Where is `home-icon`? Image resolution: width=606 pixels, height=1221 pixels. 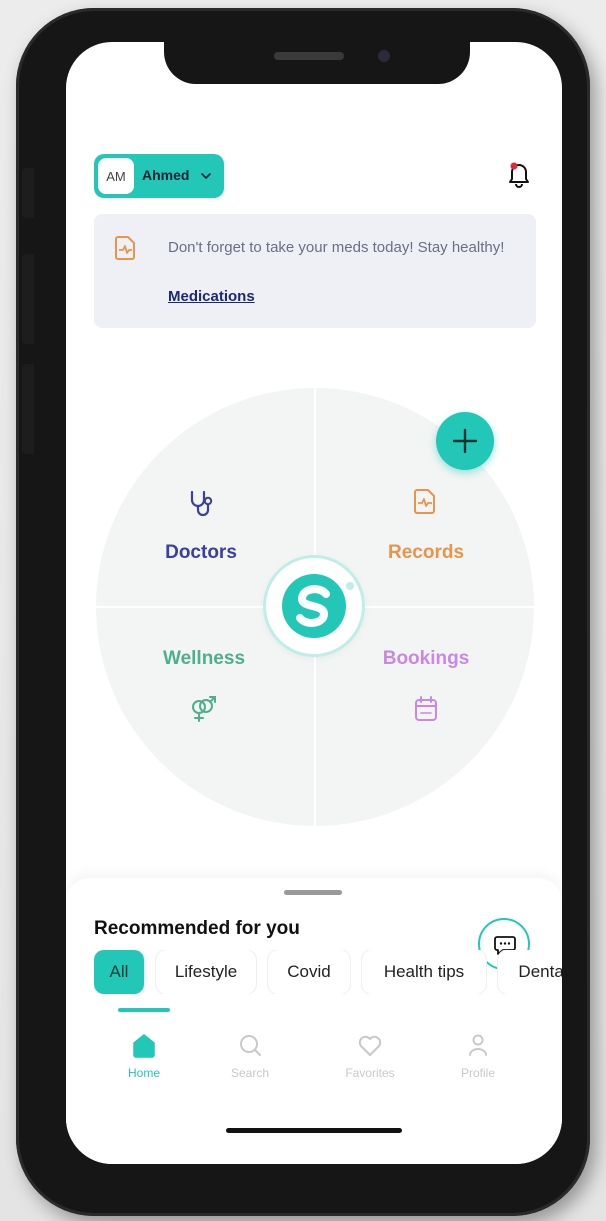 home-icon is located at coordinates (144, 1046).